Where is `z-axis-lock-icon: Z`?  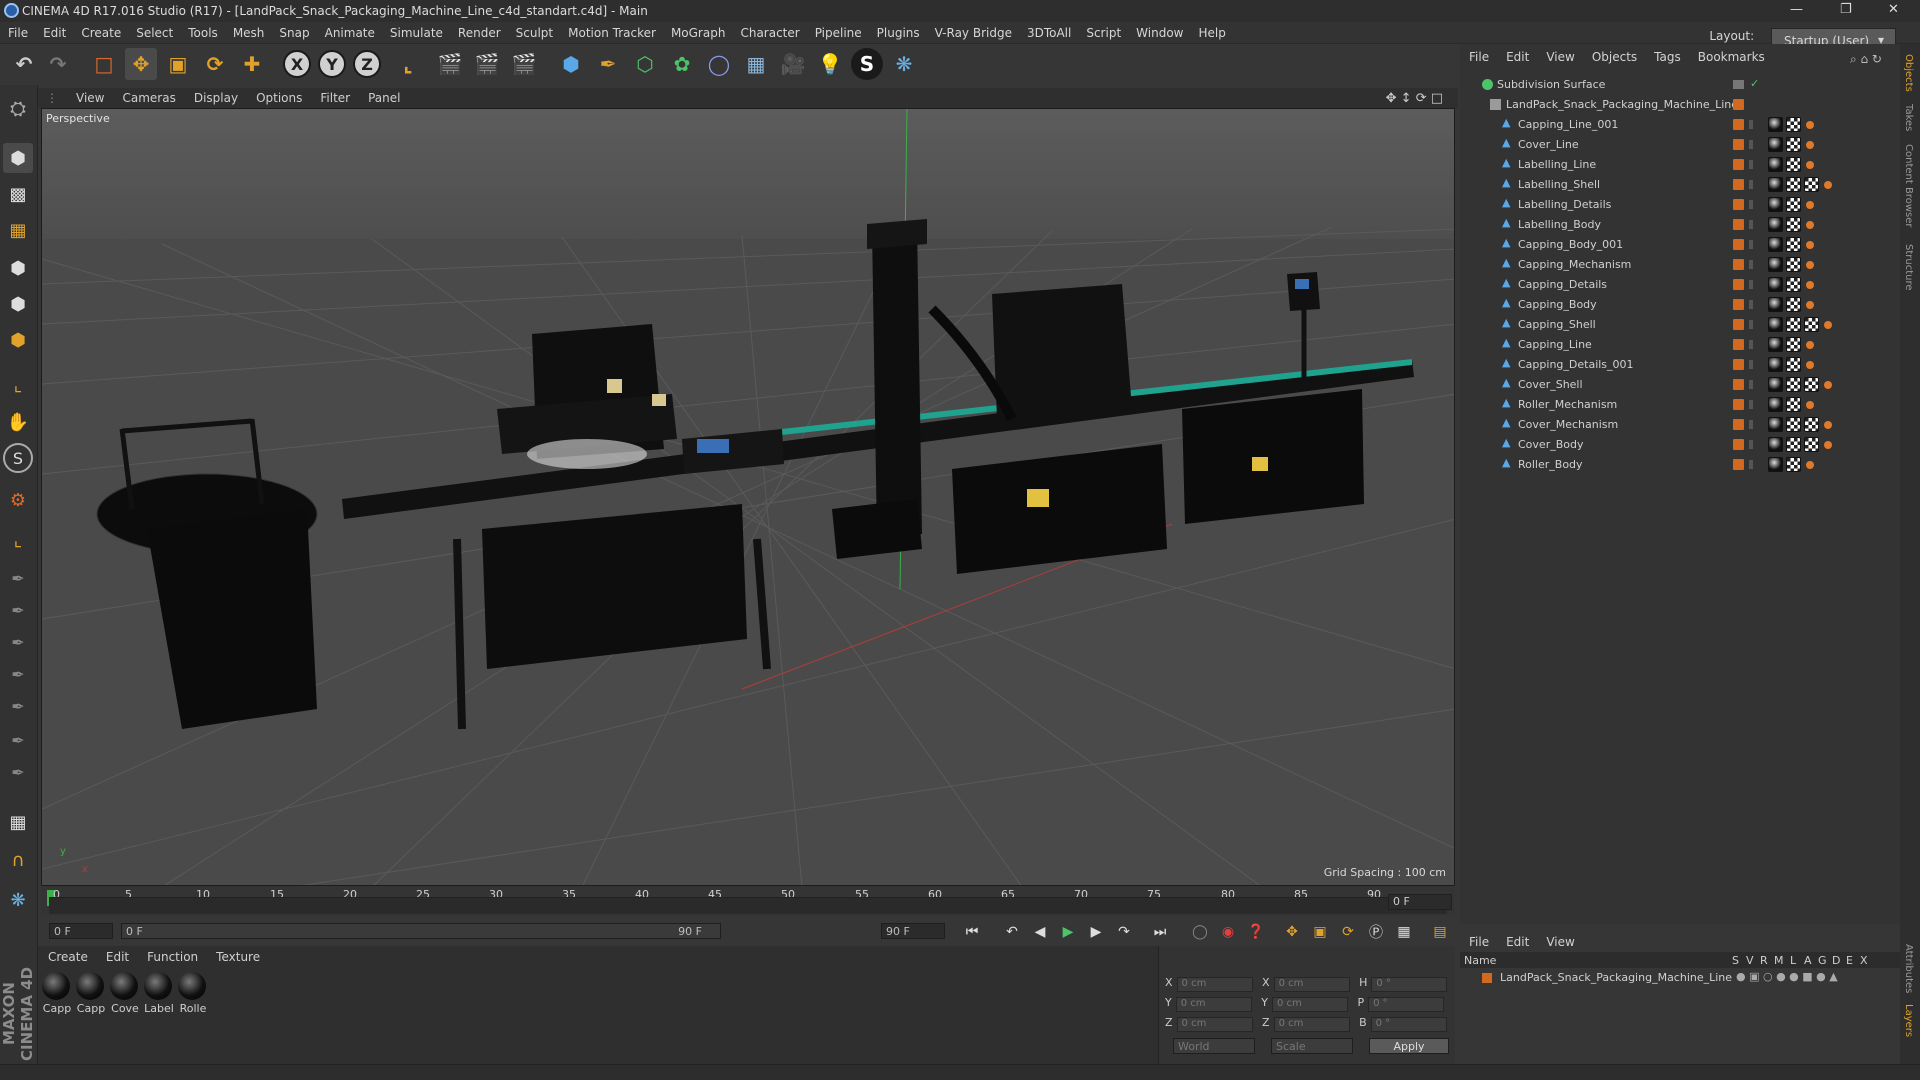
z-axis-lock-icon: Z is located at coordinates (367, 64).